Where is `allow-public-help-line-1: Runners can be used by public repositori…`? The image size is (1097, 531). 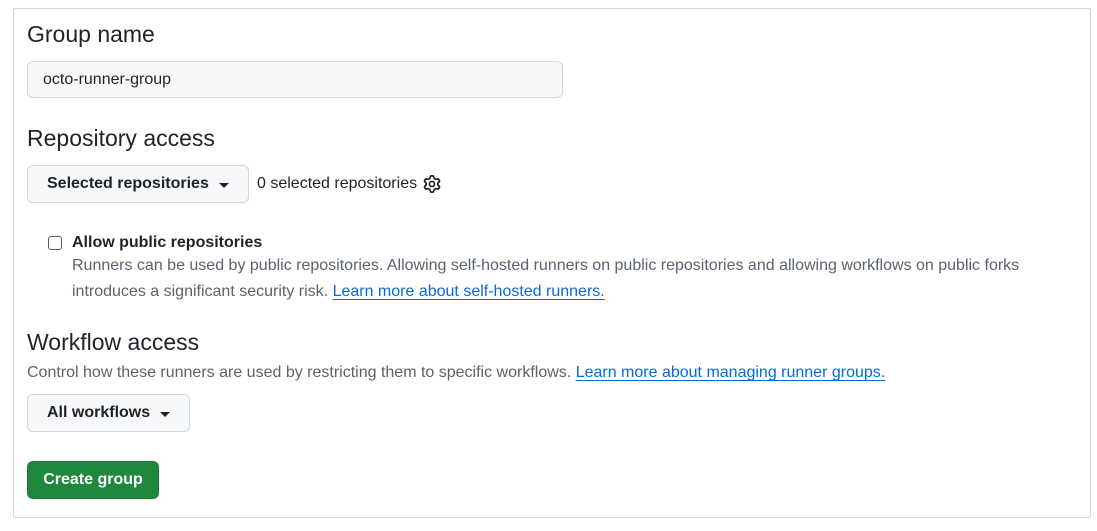
allow-public-help-line-1: Runners can be used by public repositori… is located at coordinates (546, 265).